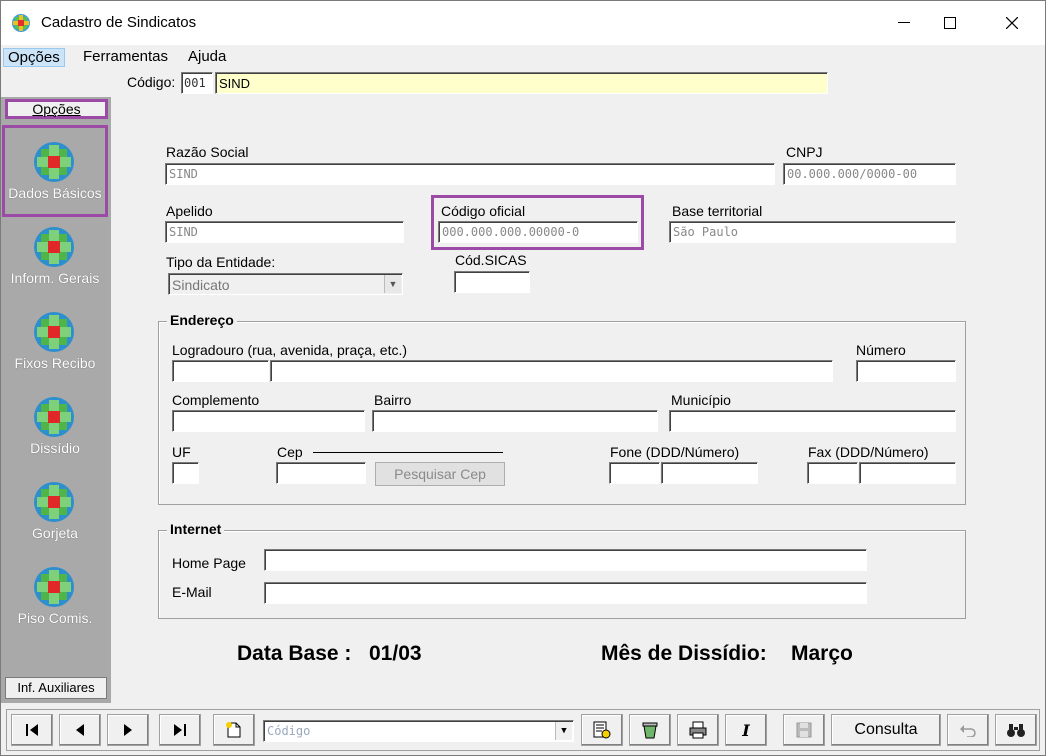 Image resolution: width=1046 pixels, height=756 pixels. I want to click on complemento-field, so click(268, 421).